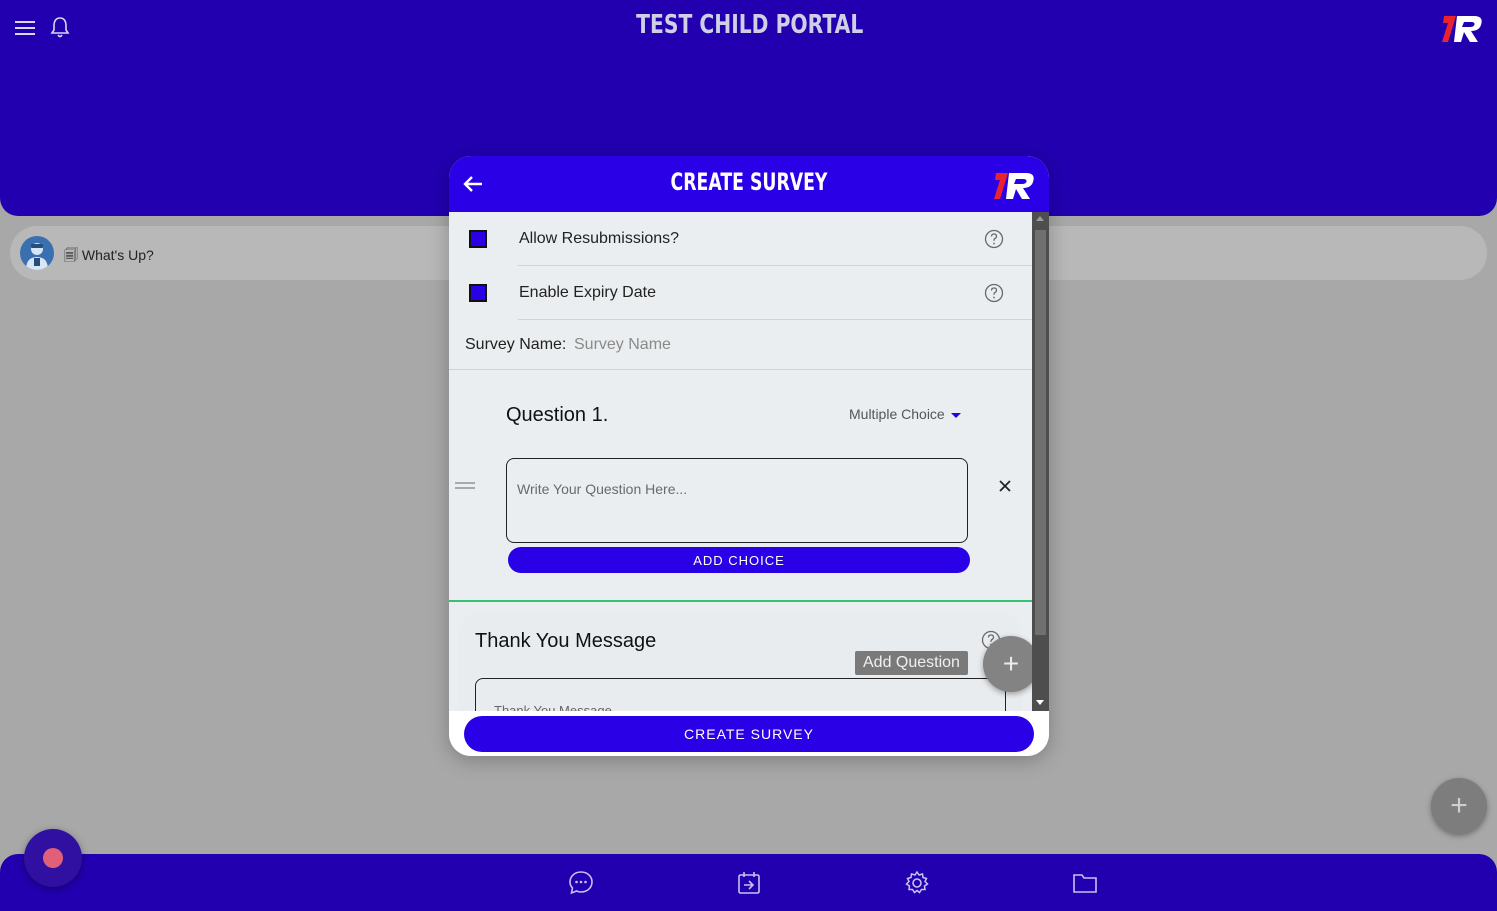 The image size is (1497, 911). I want to click on avatar, so click(37, 253).